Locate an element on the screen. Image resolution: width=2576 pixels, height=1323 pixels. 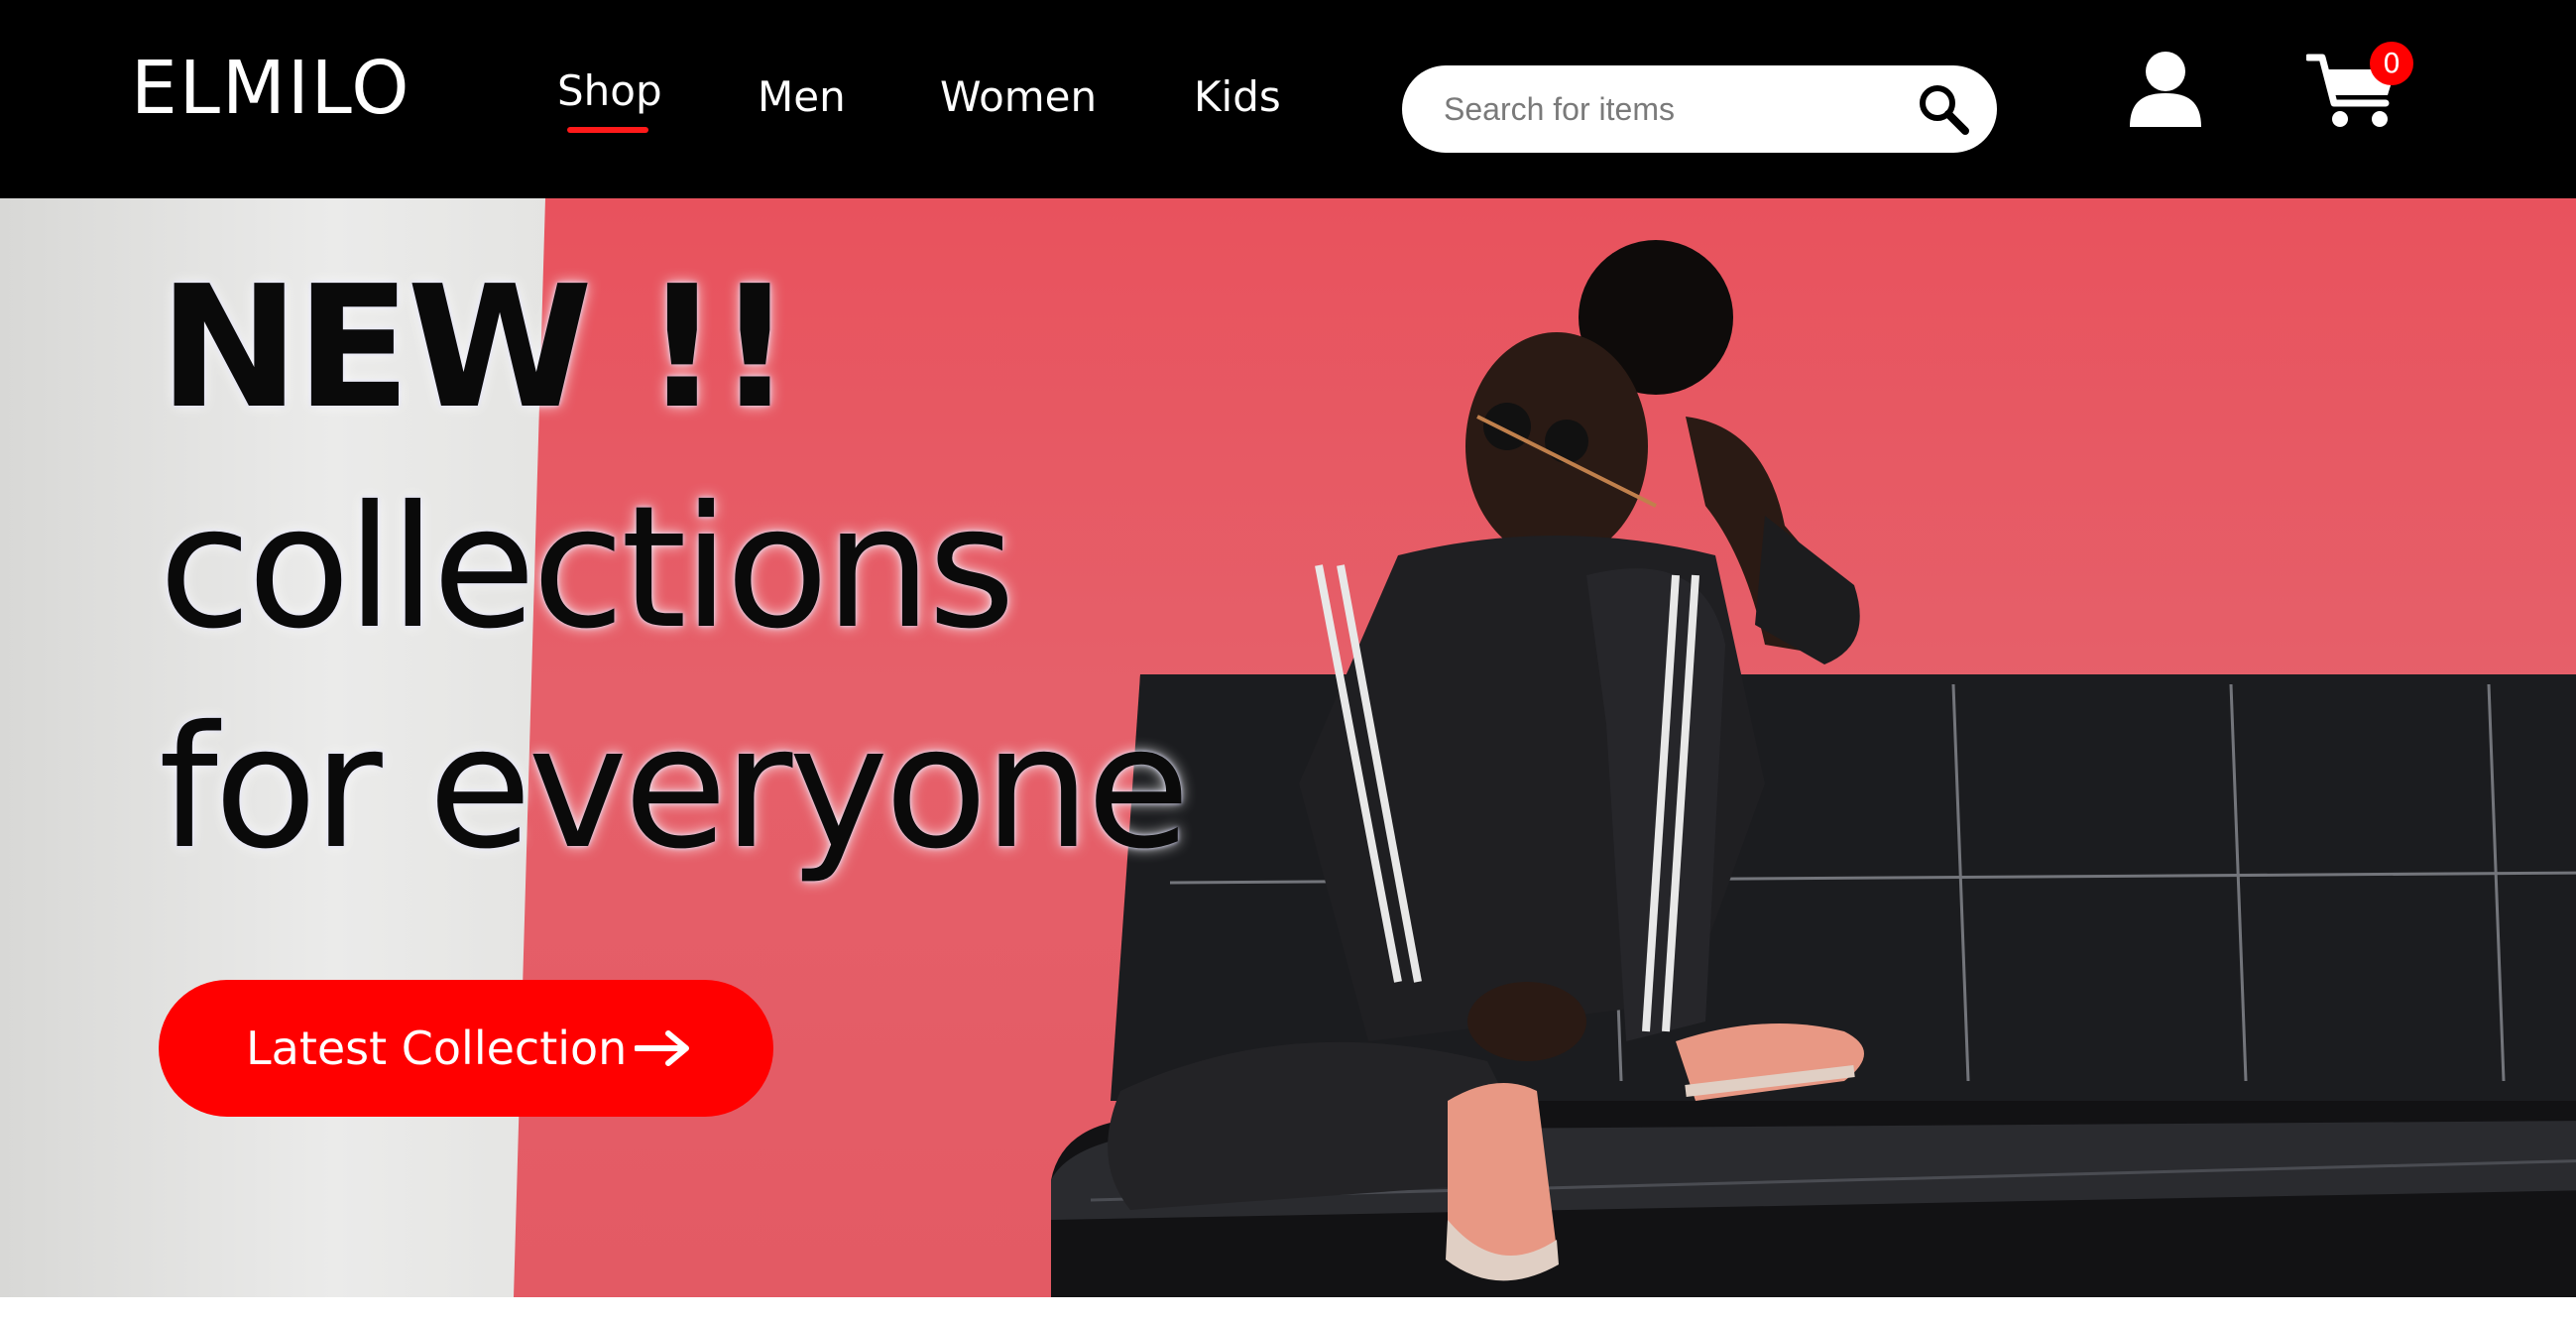
cta-label: Latest Collection is located at coordinates (437, 1048).